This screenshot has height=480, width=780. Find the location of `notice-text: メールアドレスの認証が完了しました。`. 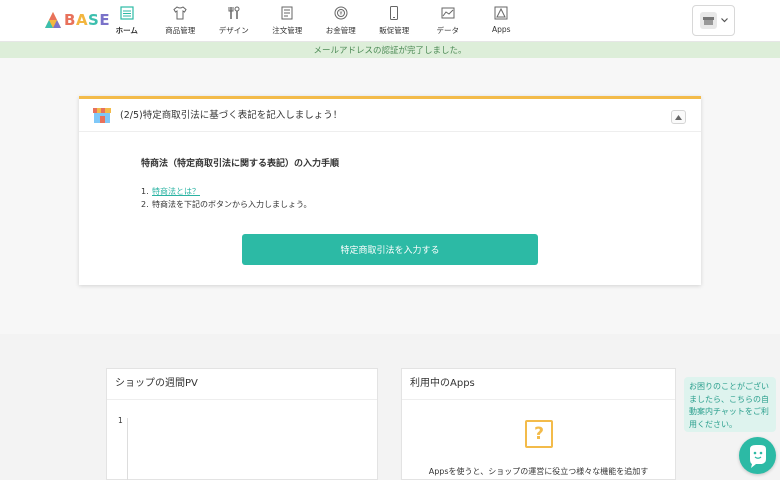

notice-text: メールアドレスの認証が完了しました。 is located at coordinates (390, 51).